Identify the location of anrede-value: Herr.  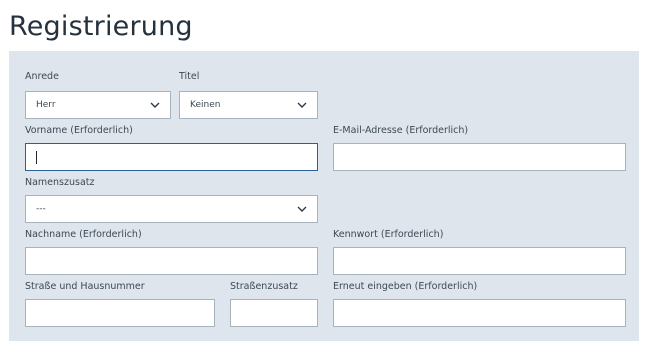
(46, 105).